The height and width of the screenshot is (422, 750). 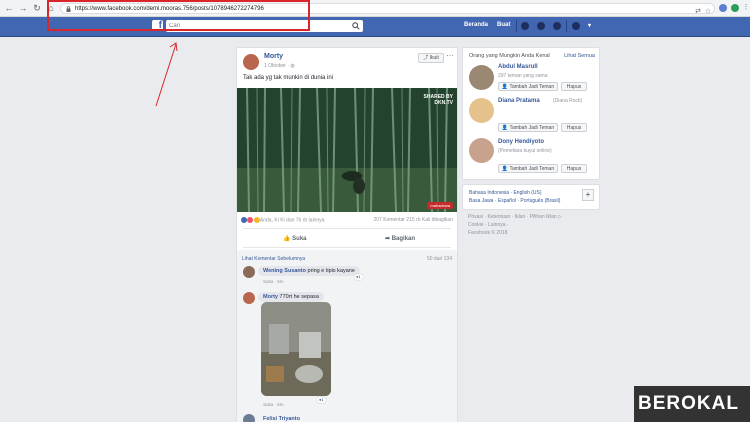 I want to click on like-button: 👍 Suka, so click(x=295, y=238).